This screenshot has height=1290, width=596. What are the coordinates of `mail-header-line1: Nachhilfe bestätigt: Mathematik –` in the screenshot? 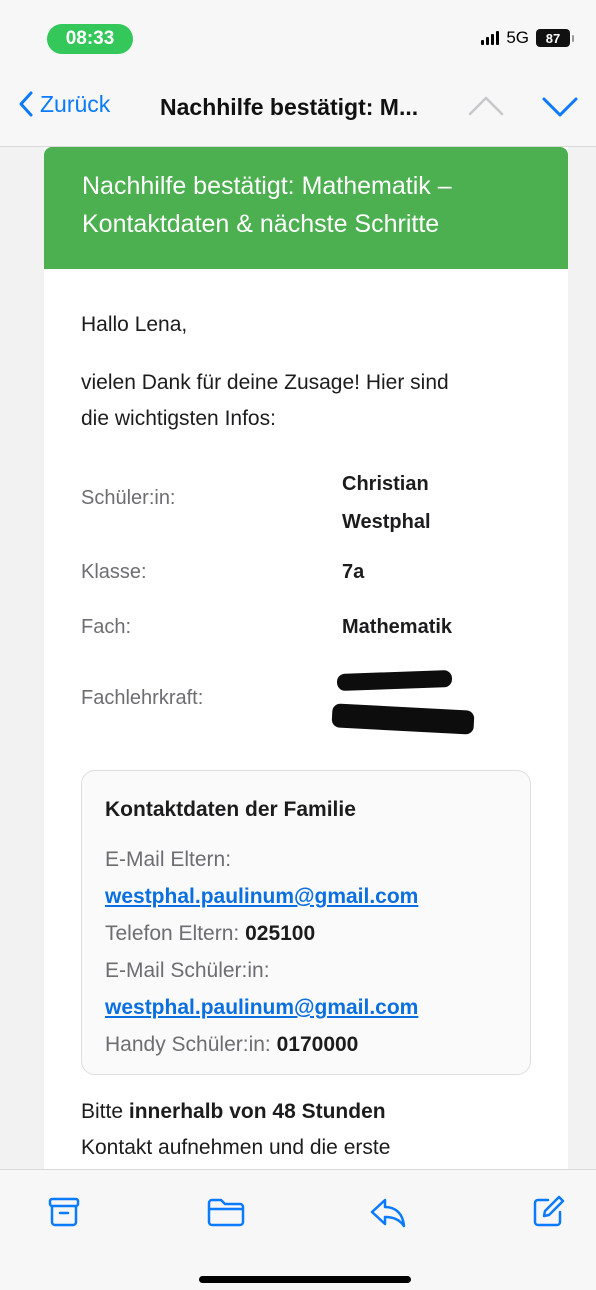 It's located at (267, 186).